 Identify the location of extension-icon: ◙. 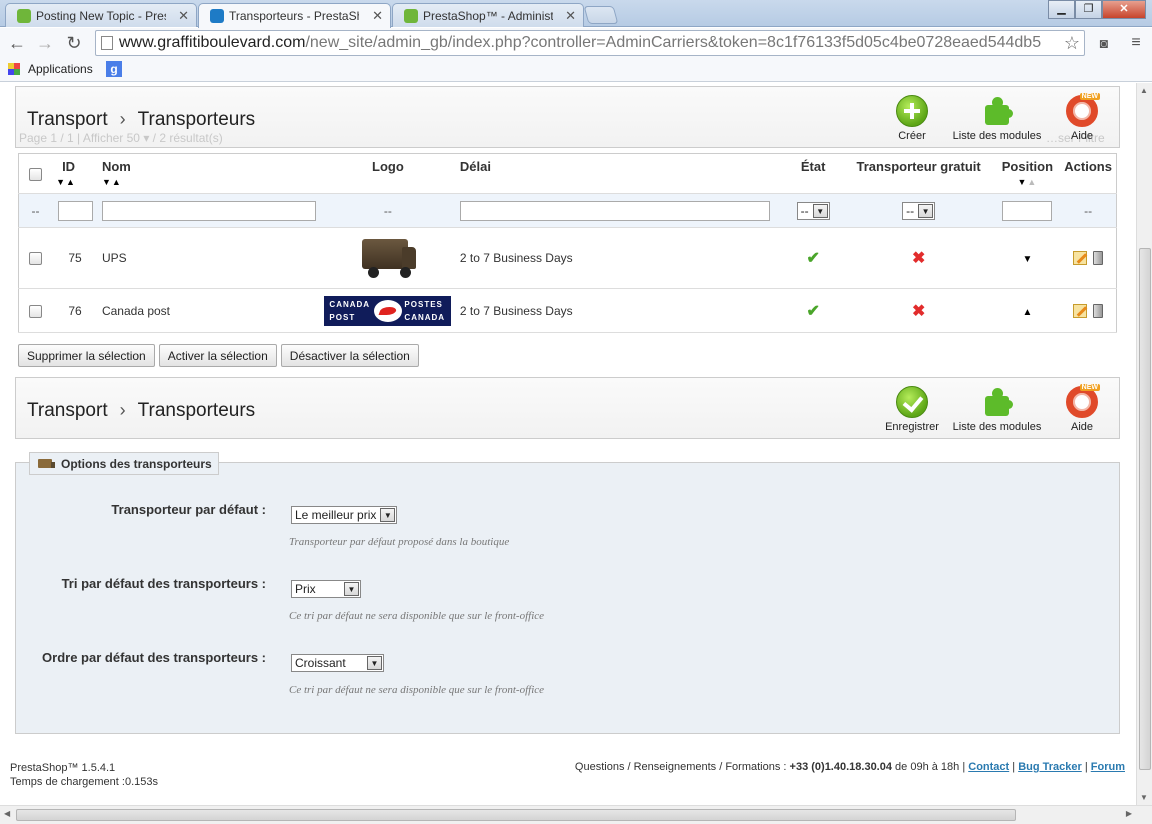
(1104, 43).